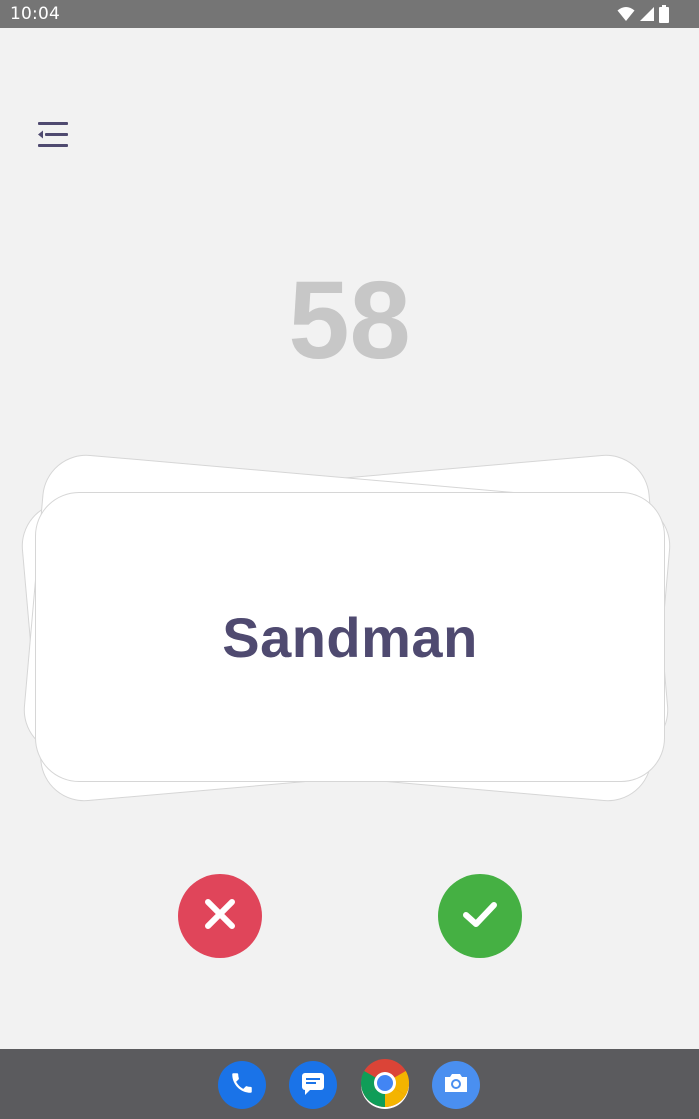 This screenshot has width=699, height=1119. Describe the element at coordinates (349, 14) in the screenshot. I see `status-bar: 10:04` at that location.